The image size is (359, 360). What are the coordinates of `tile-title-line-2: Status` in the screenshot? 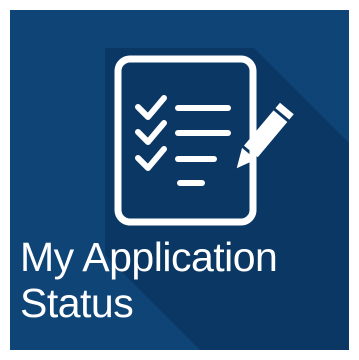 It's located at (77, 303).